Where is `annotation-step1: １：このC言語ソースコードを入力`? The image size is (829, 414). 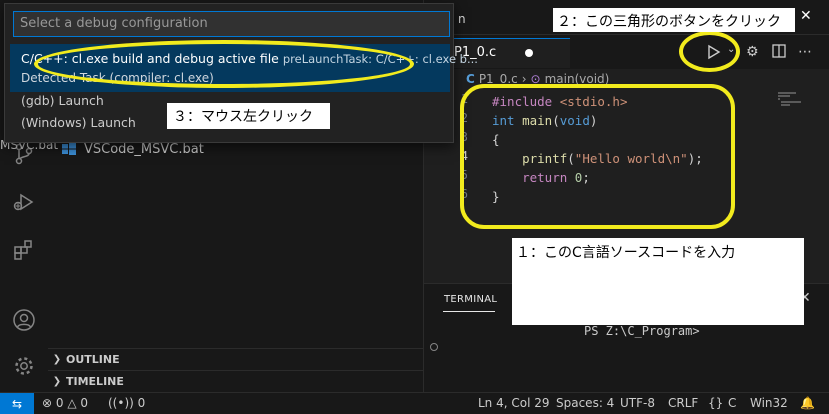
annotation-step1: １：このC言語ソースコードを入力 is located at coordinates (658, 281).